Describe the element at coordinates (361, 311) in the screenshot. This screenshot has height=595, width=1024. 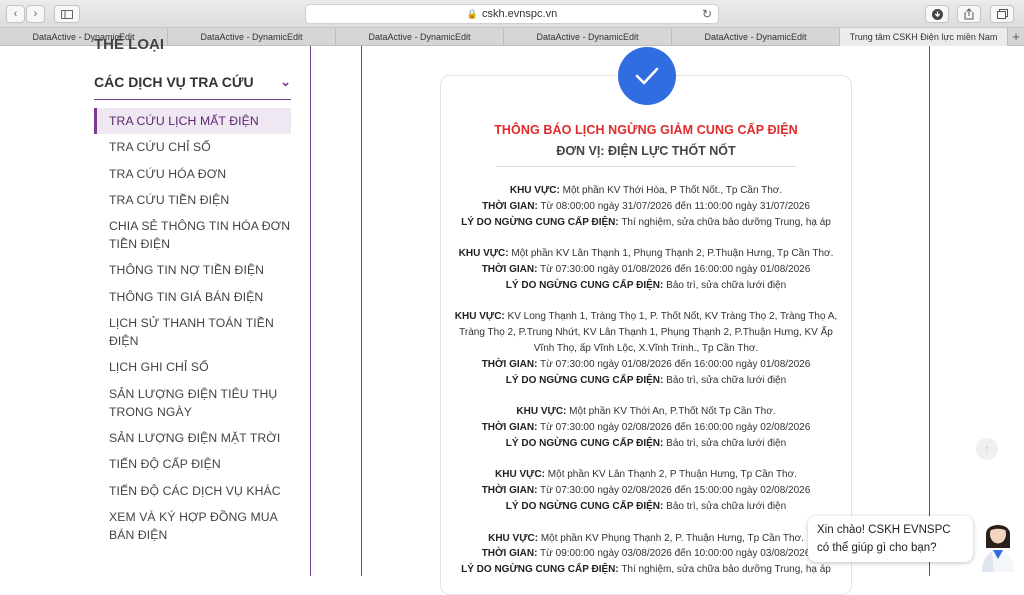
I see `content-border-left` at that location.